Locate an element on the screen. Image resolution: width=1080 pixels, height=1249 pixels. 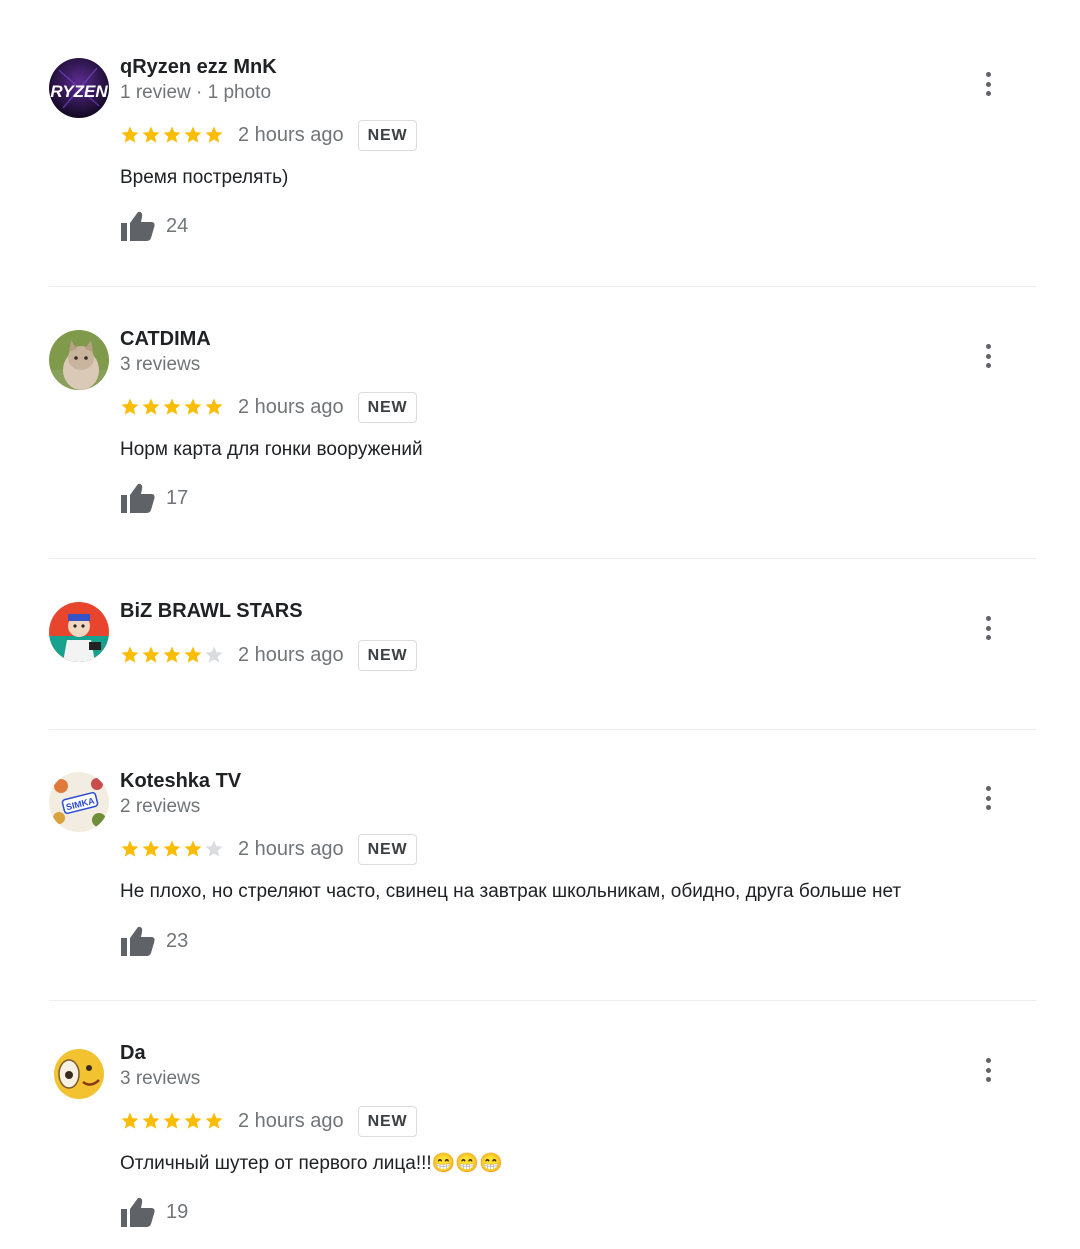
brawler-character-avatar is located at coordinates (79, 632).